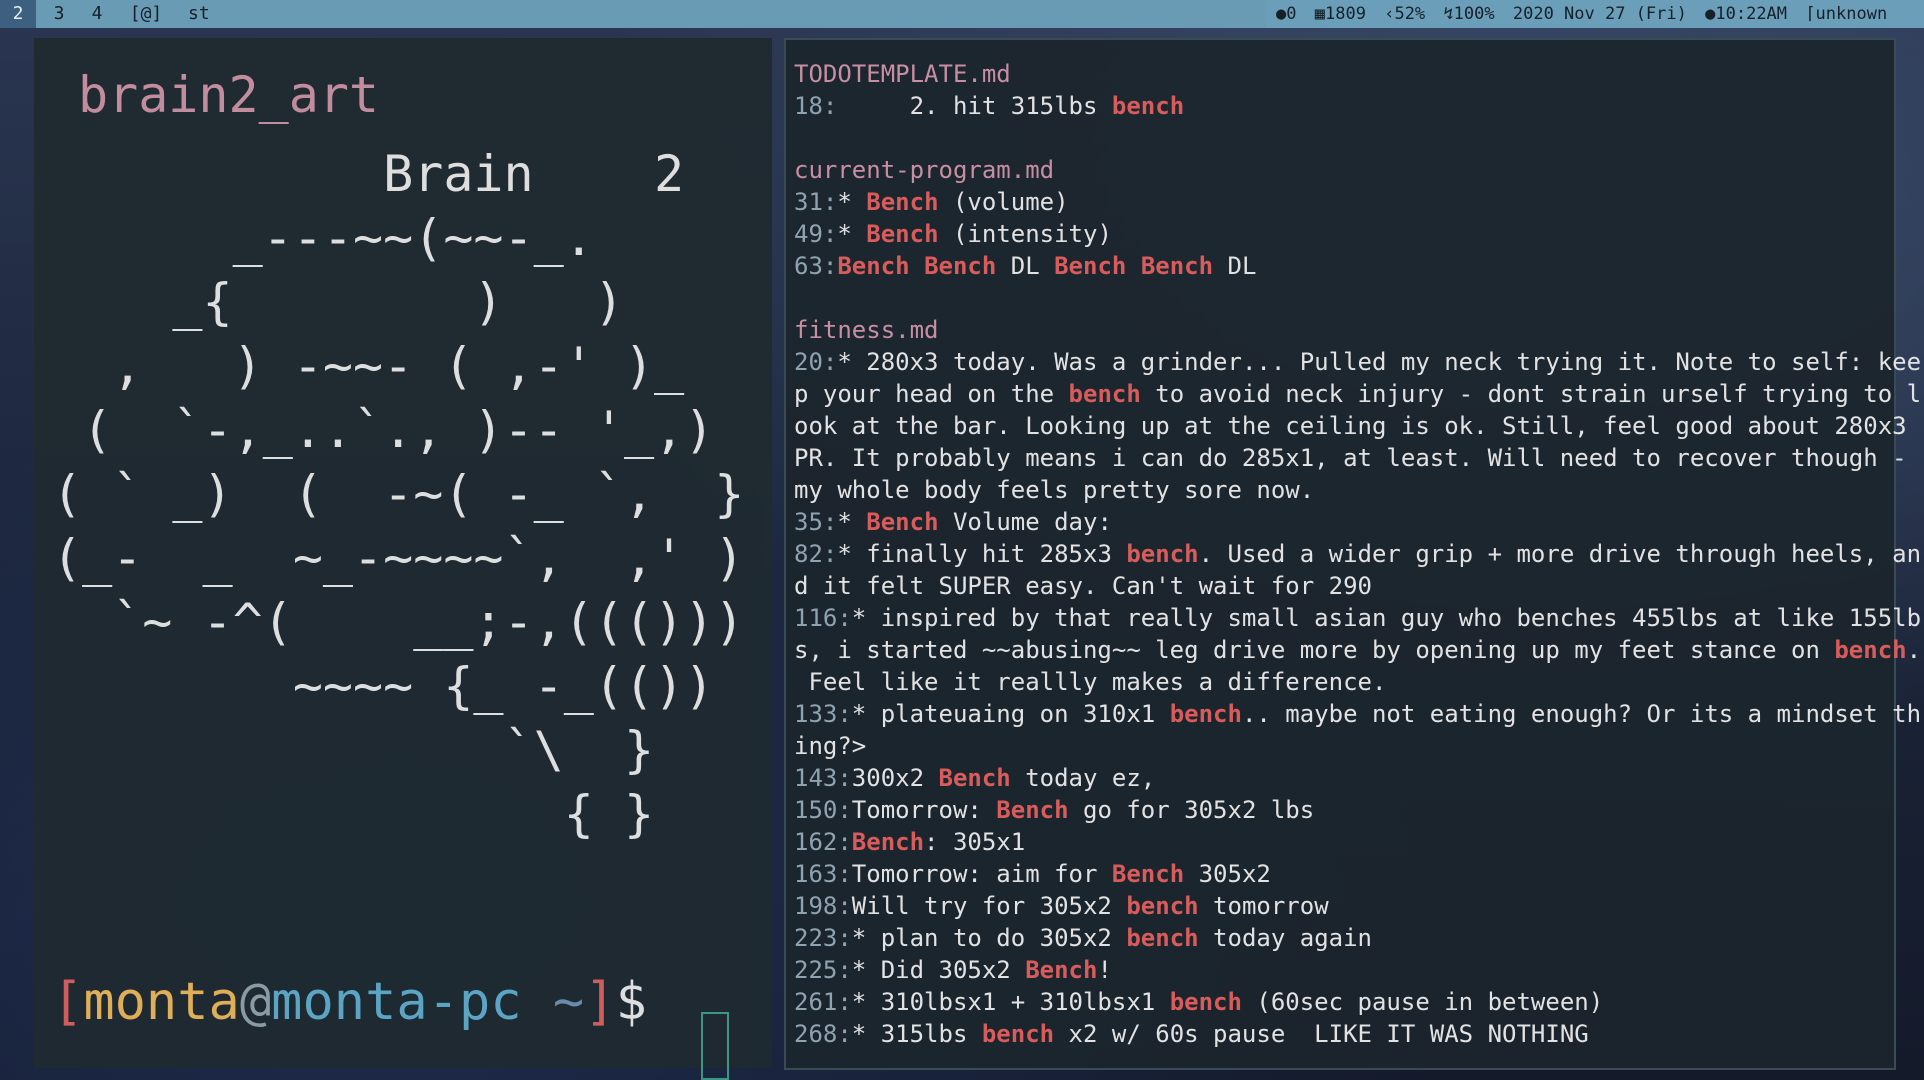 Image resolution: width=1924 pixels, height=1080 pixels. Describe the element at coordinates (975, 842) in the screenshot. I see `match-text: : 305x1` at that location.